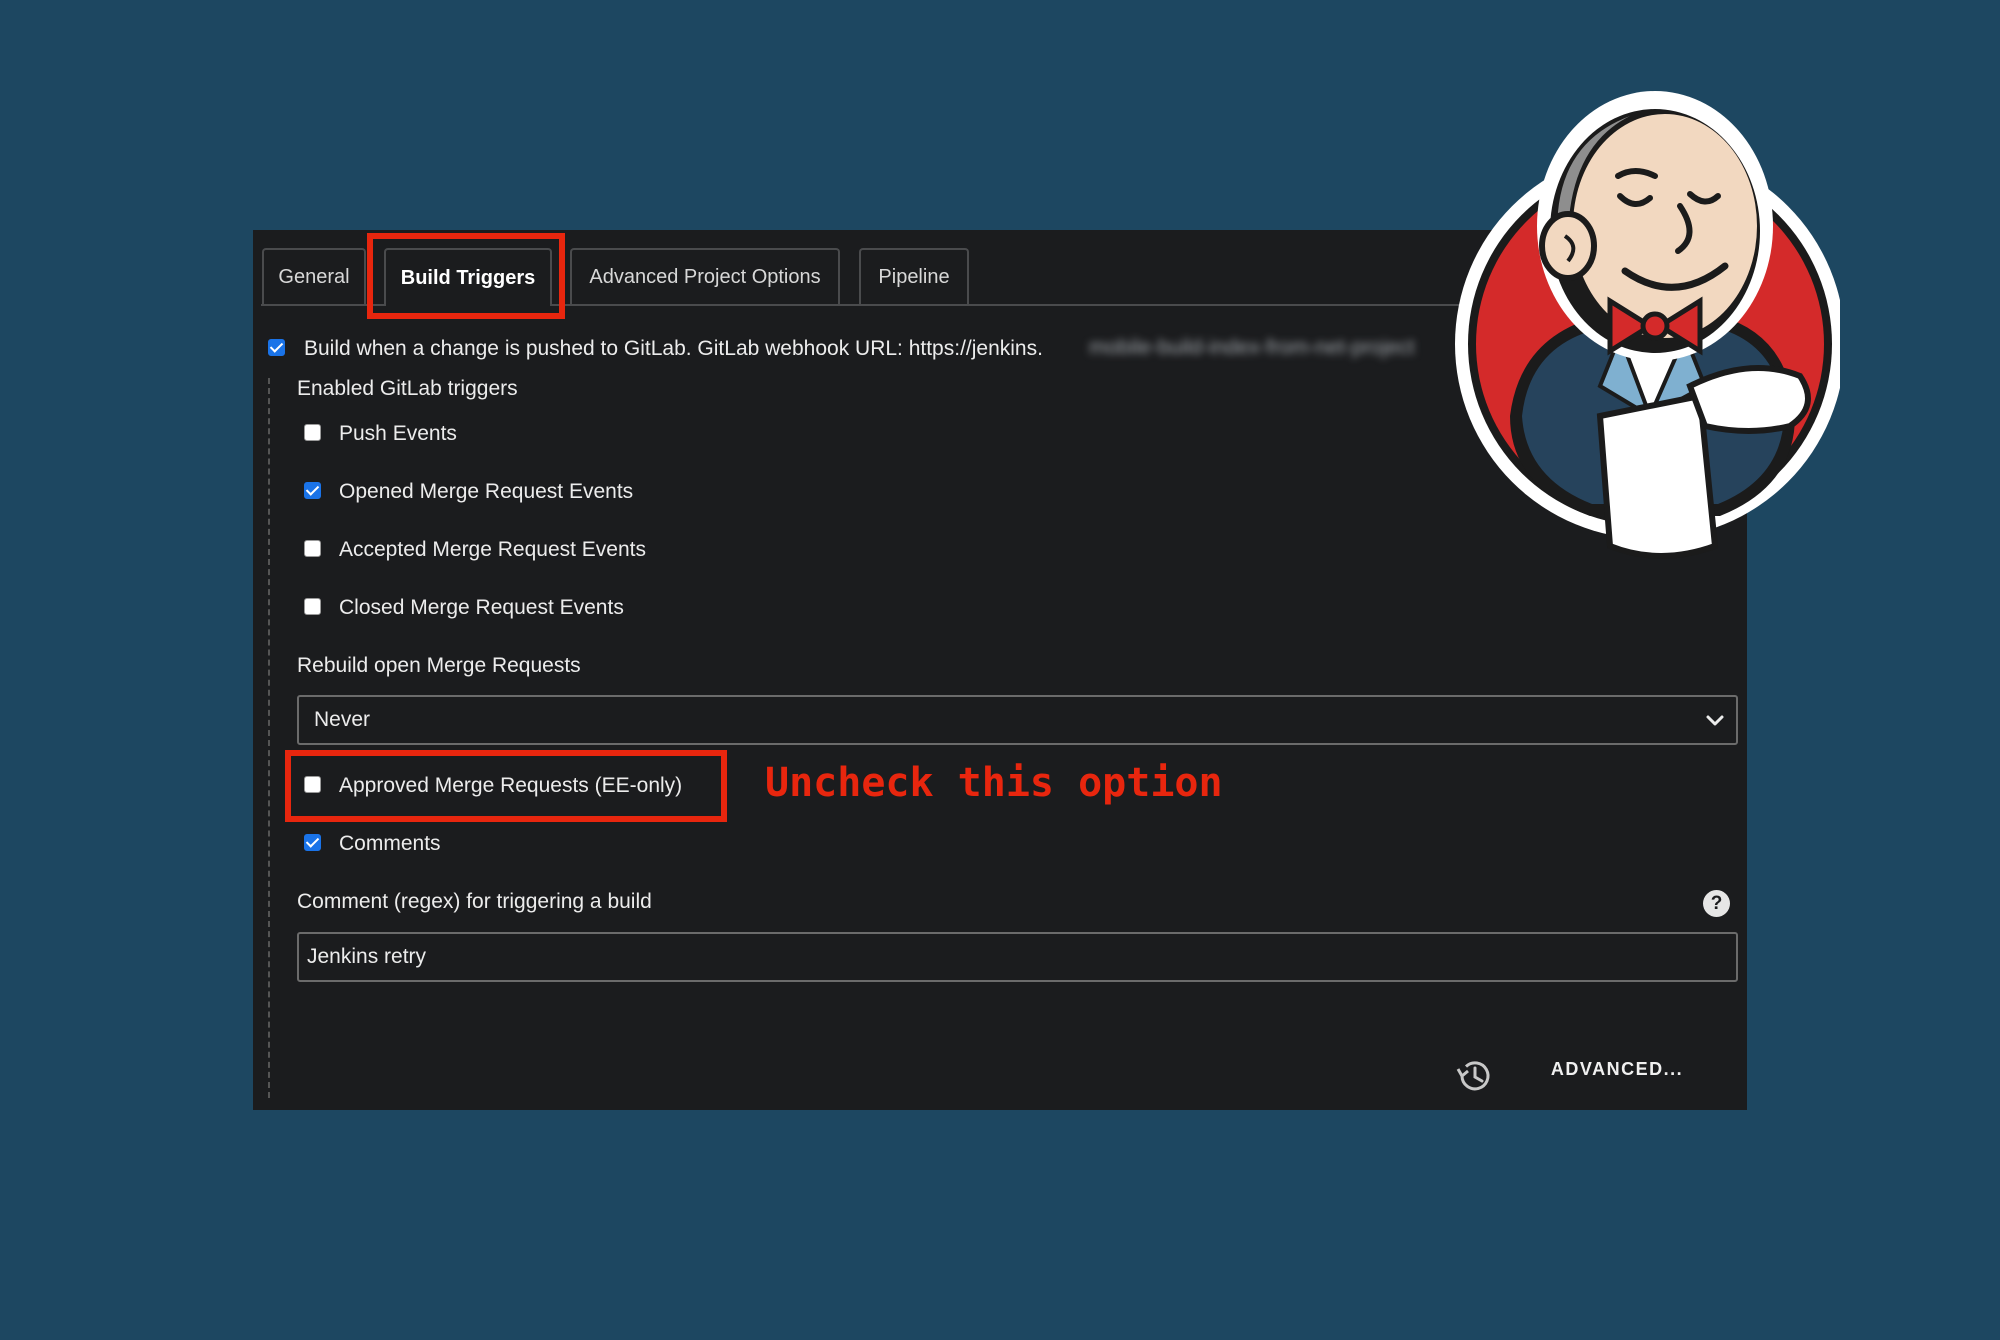  I want to click on tab-pipeline: Pipeline, so click(914, 276).